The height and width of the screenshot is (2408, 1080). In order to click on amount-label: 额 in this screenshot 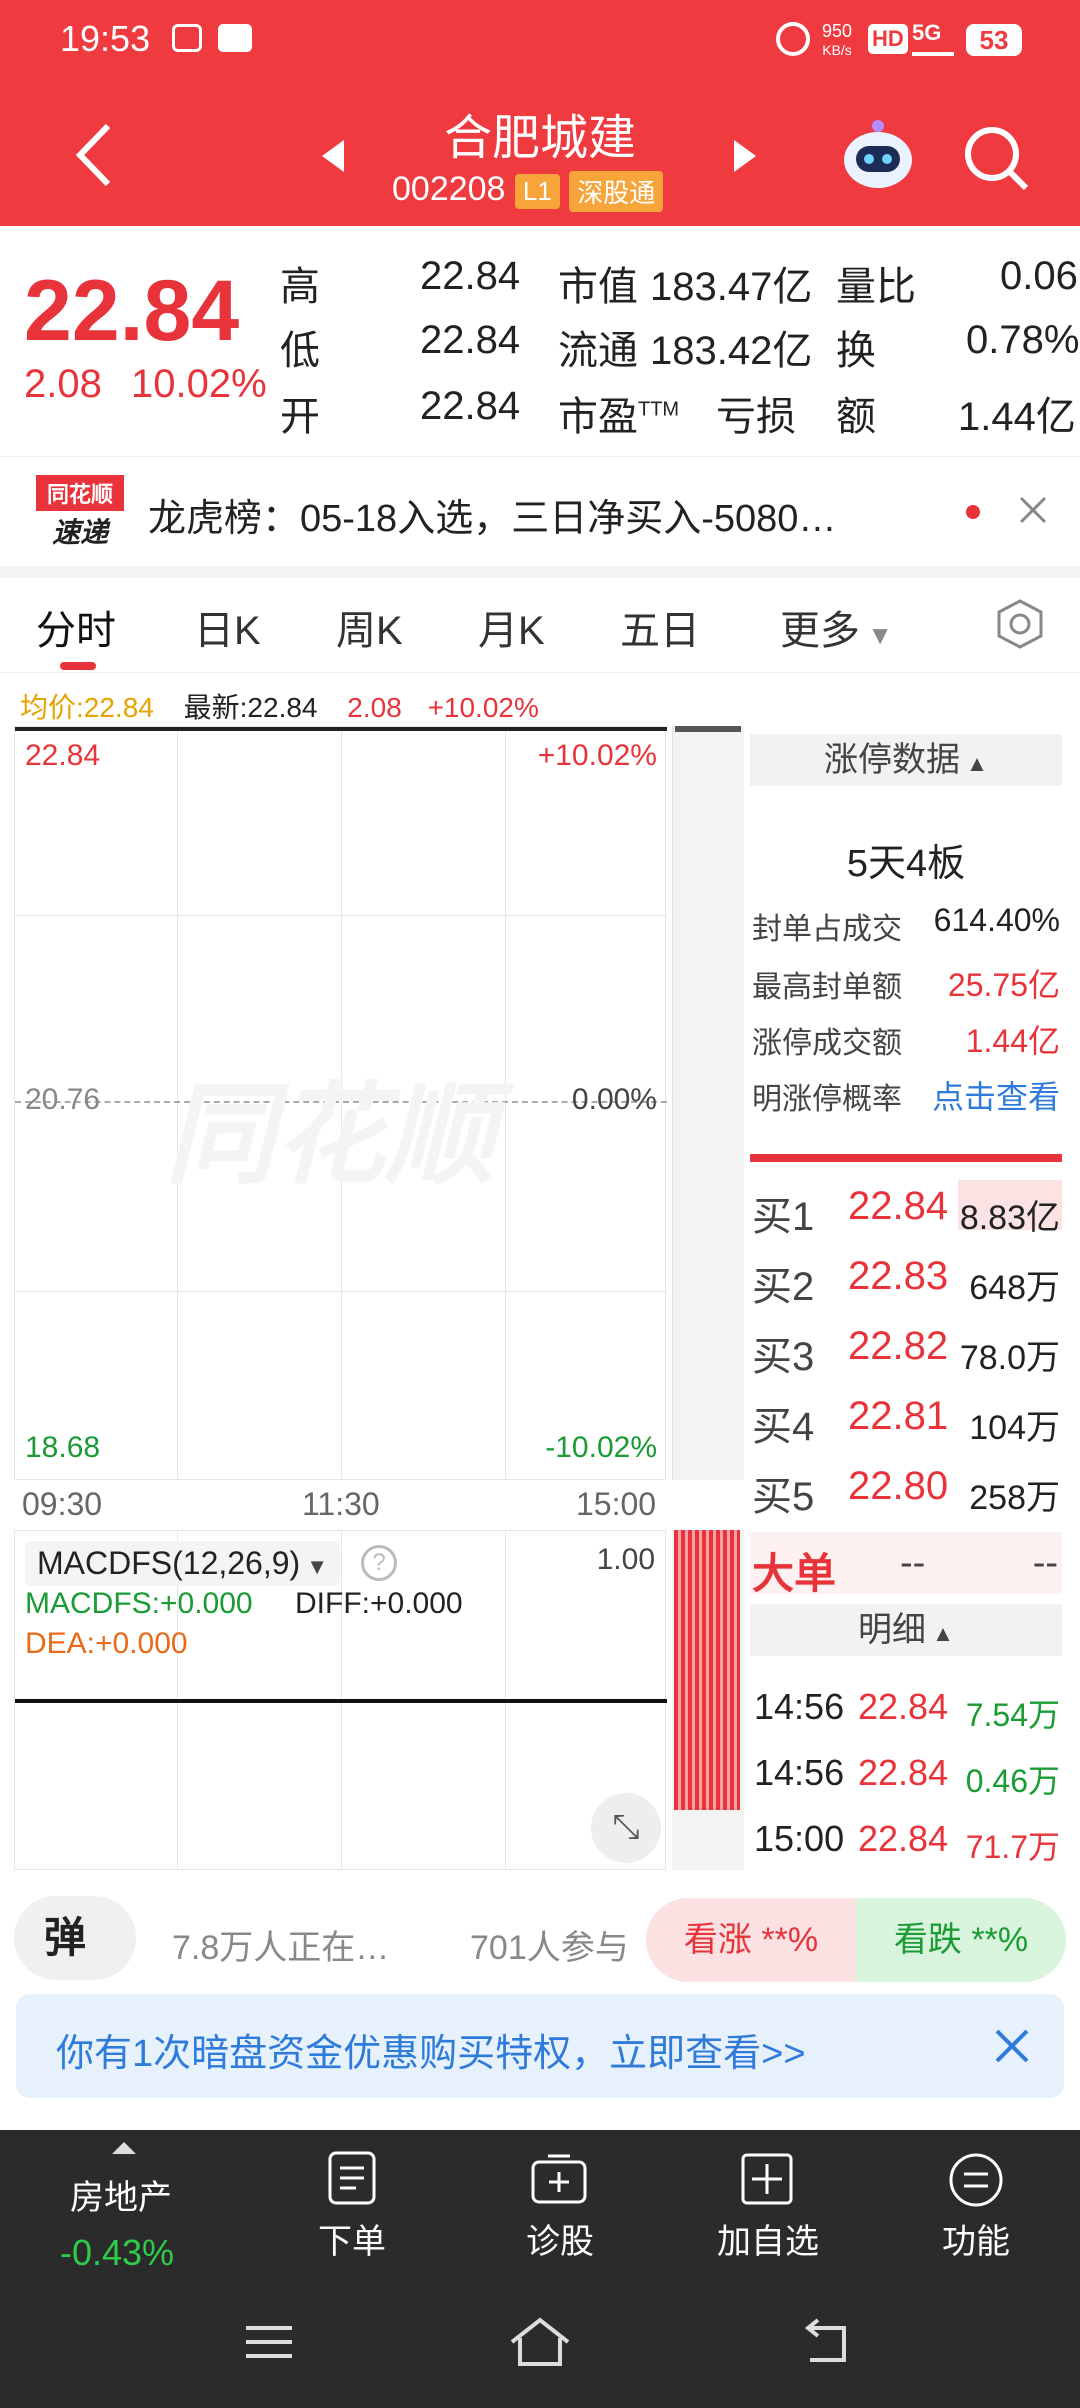, I will do `click(856, 417)`.